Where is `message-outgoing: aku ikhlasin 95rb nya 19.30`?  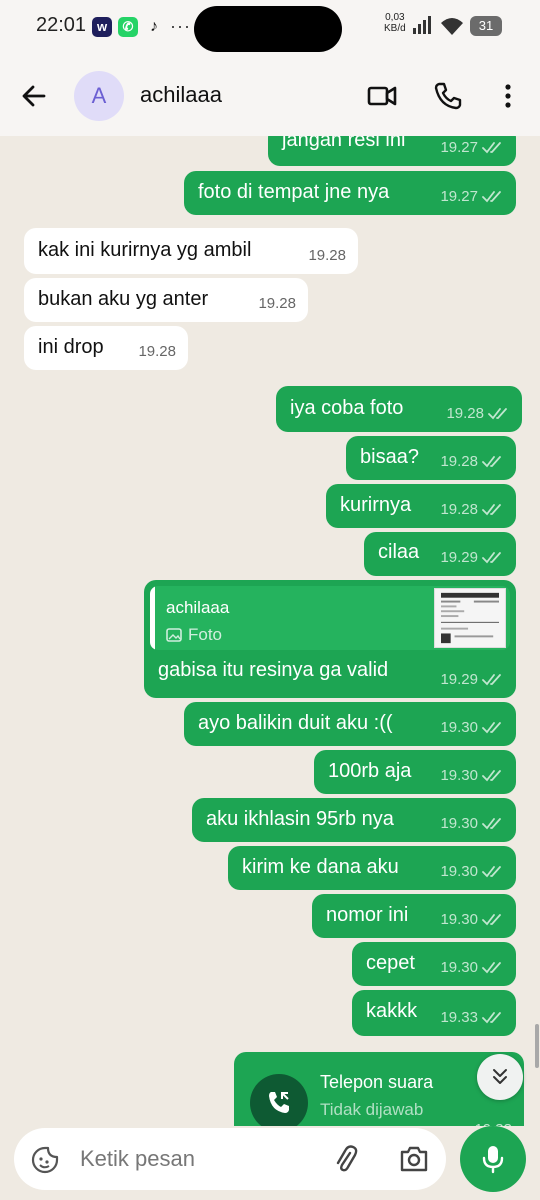
message-outgoing: aku ikhlasin 95rb nya 19.30 is located at coordinates (354, 820).